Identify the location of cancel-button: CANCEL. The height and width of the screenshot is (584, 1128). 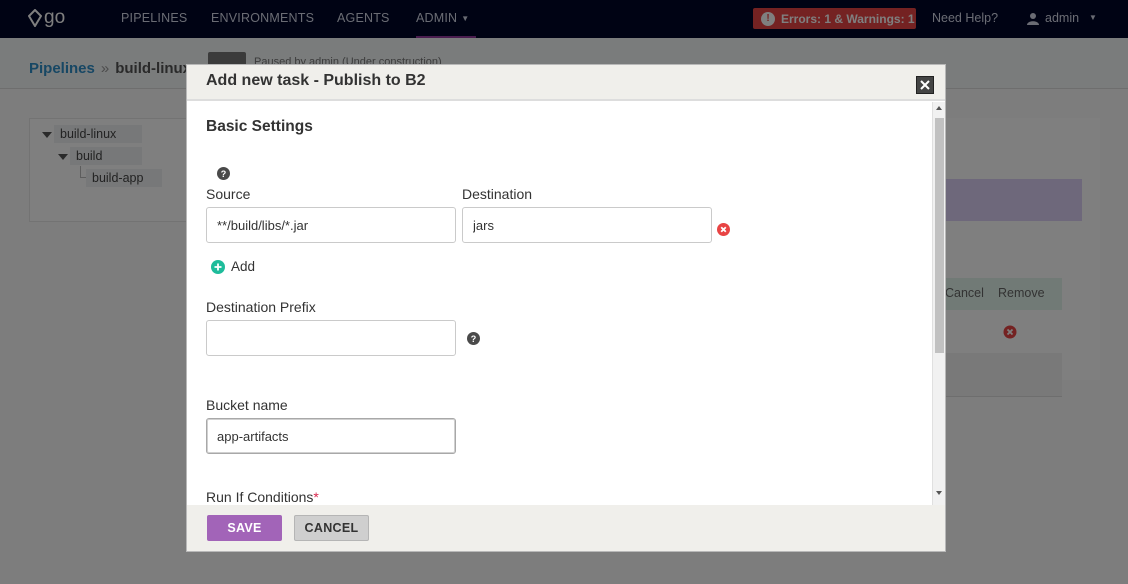
(331, 528).